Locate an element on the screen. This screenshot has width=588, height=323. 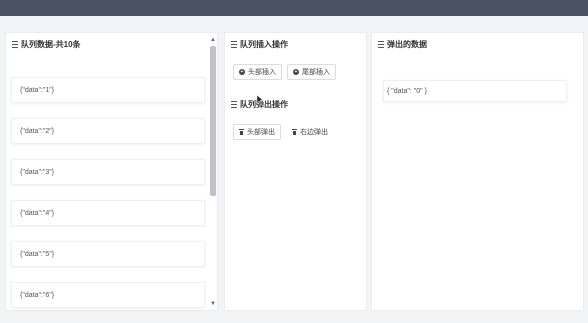
pop-head-label: 头部弹出 is located at coordinates (261, 132).